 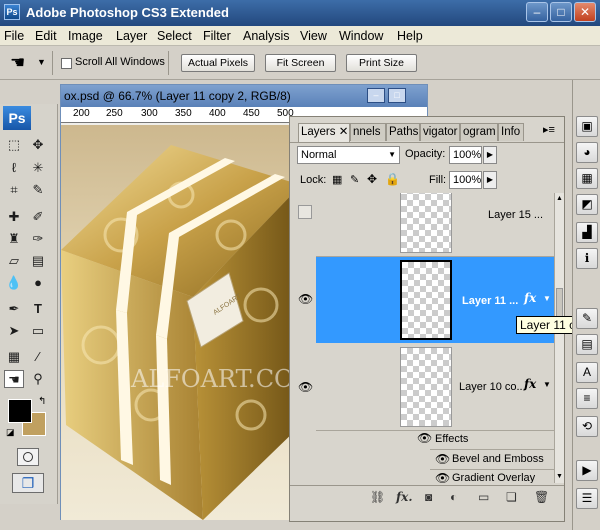 What do you see at coordinates (490, 155) in the screenshot?
I see `opacity-slider-arrow-icon: ▶` at bounding box center [490, 155].